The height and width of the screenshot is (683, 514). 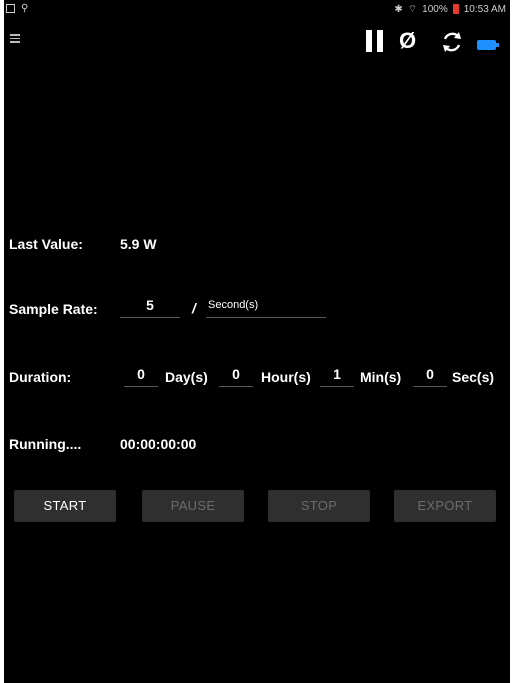 I want to click on duration-hours-unit: Hour(s), so click(x=286, y=377).